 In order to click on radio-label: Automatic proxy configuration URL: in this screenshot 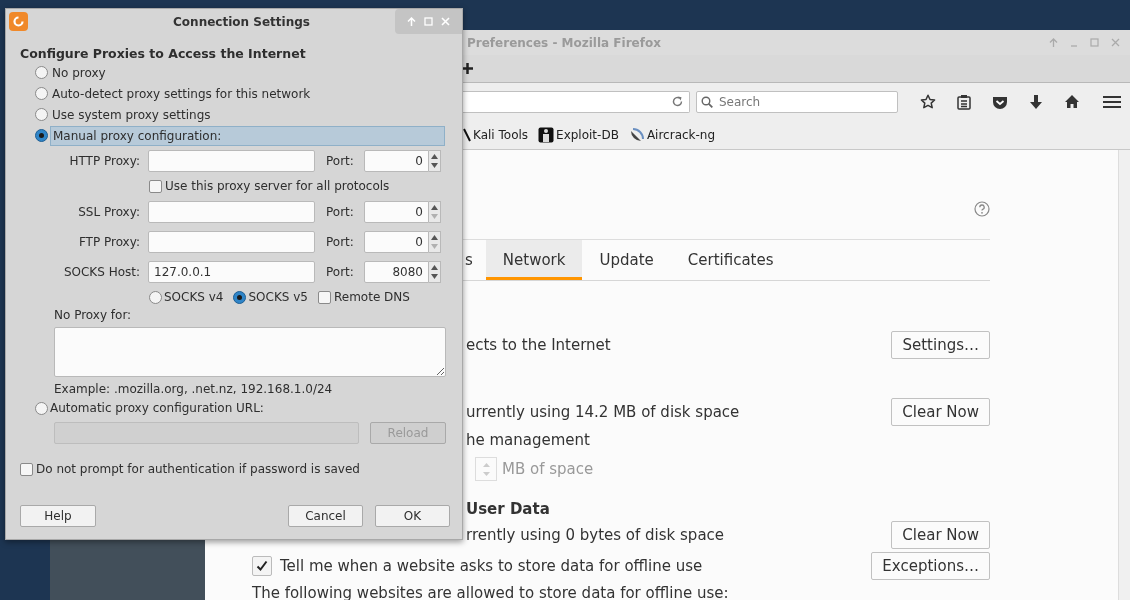, I will do `click(157, 408)`.